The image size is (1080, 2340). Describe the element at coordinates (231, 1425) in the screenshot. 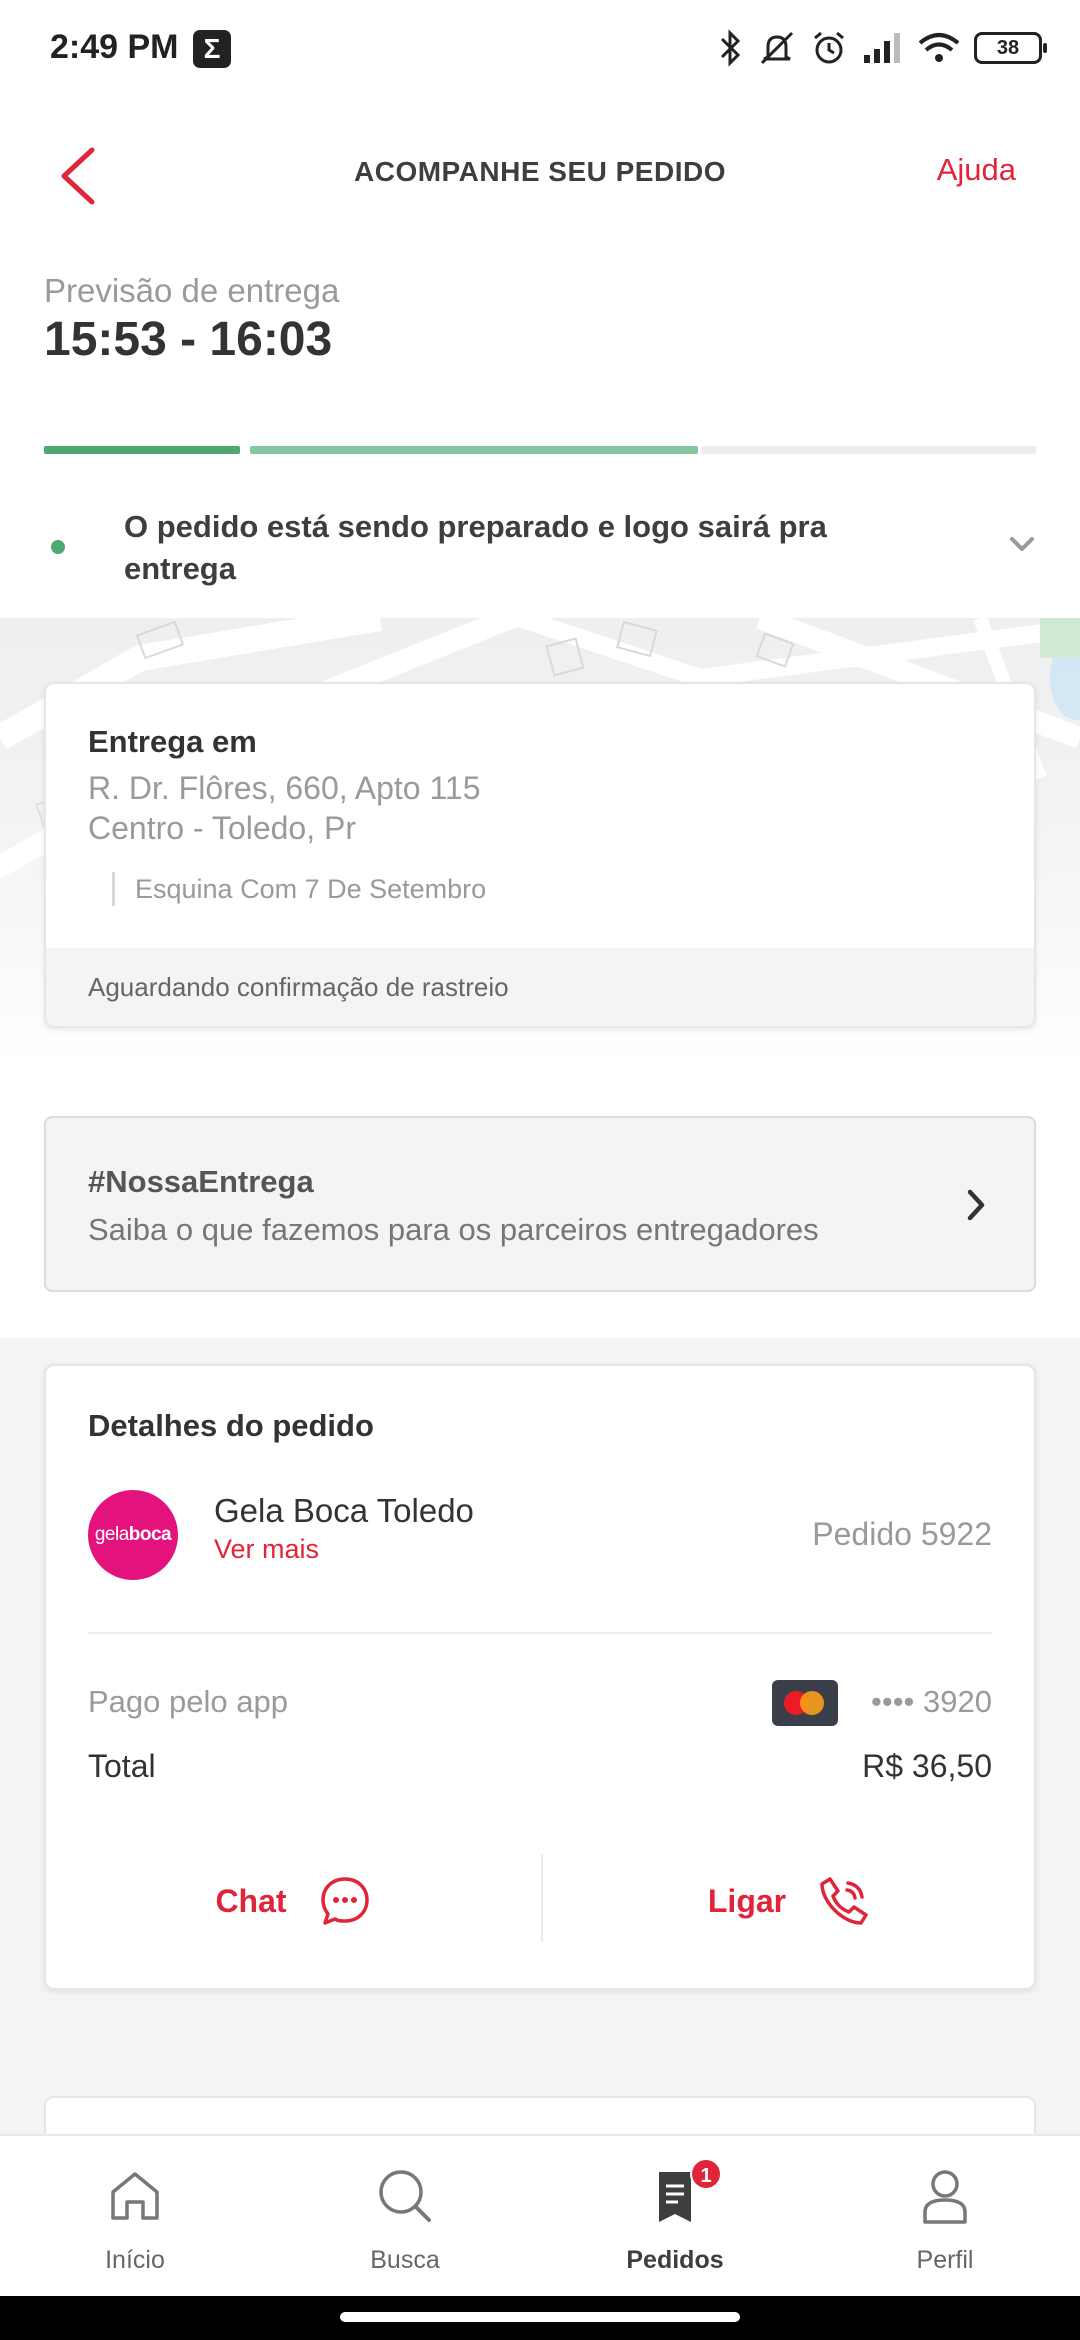

I see `order-details-title: Detalhes do pedido` at that location.